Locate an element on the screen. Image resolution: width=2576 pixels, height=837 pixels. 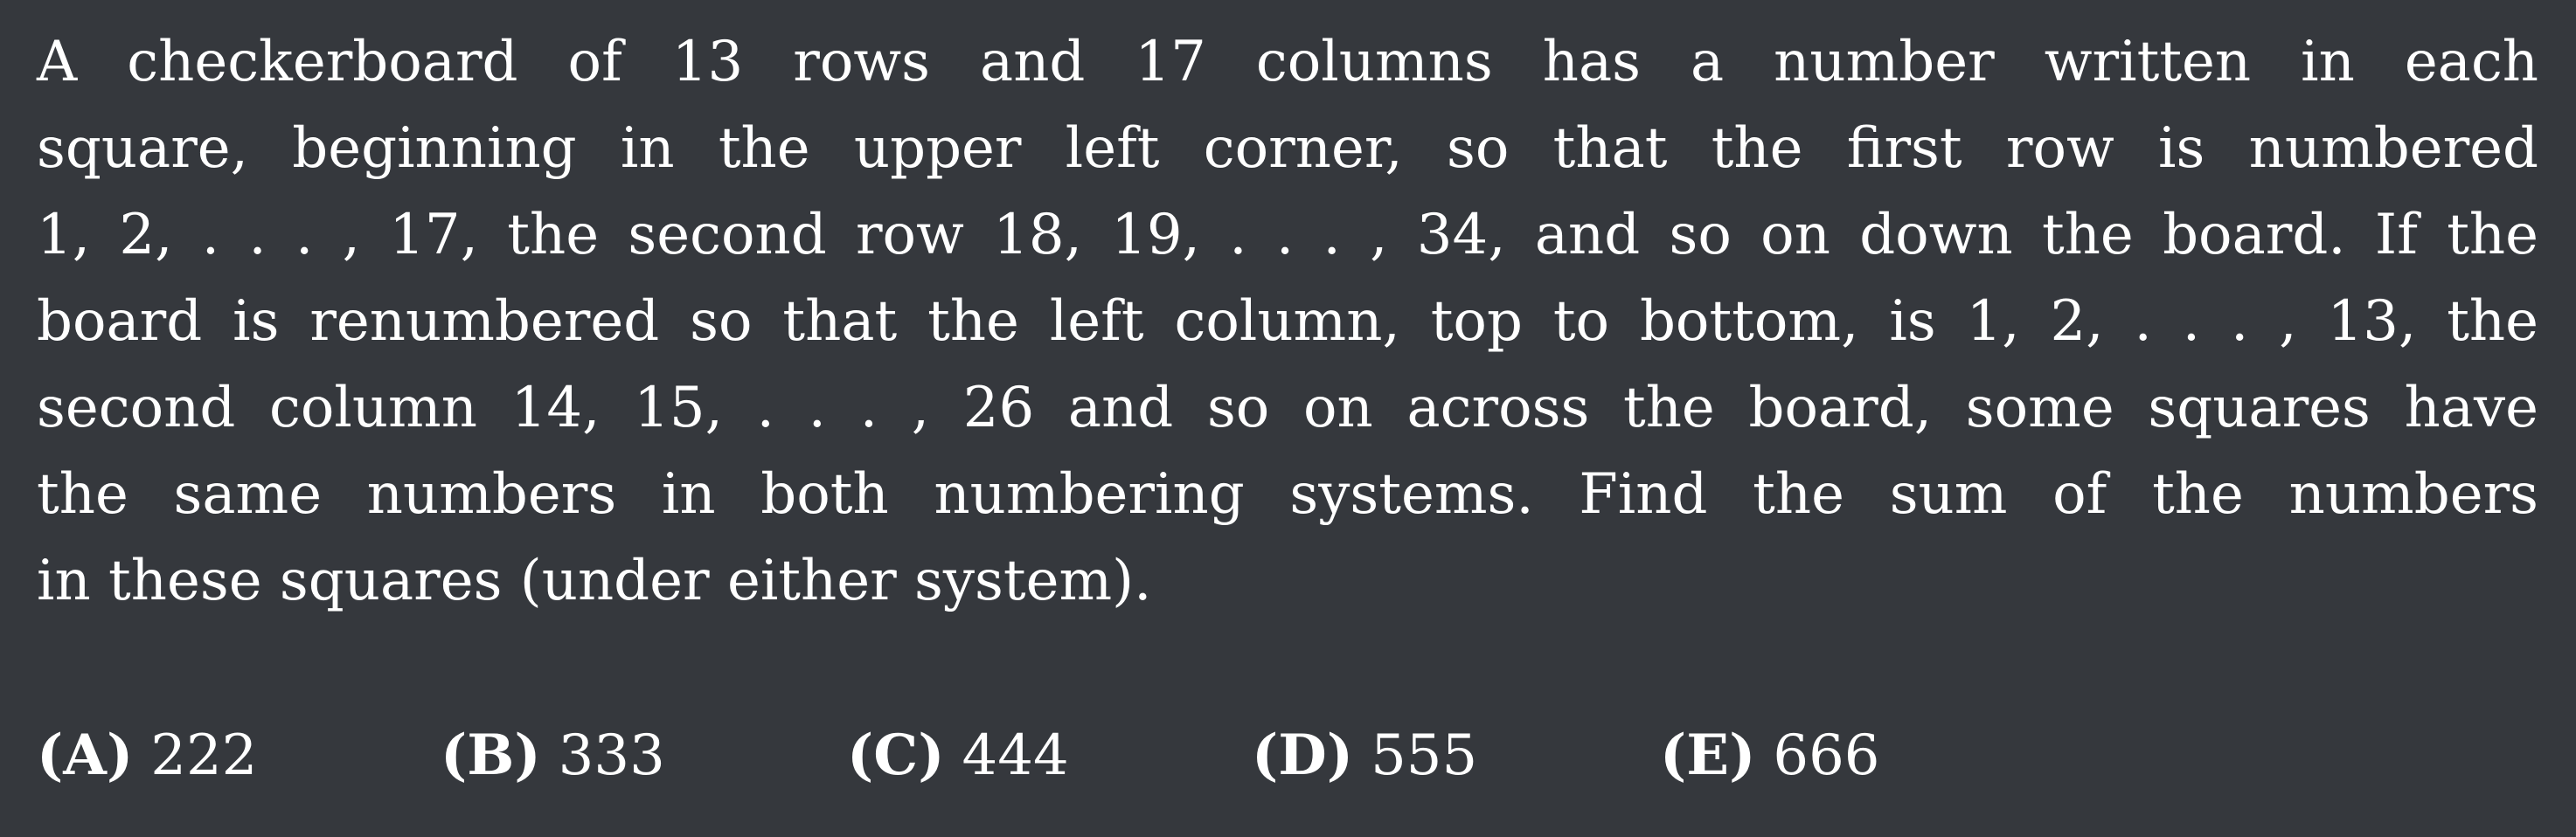
choice-letter: (B) is located at coordinates (491, 755).